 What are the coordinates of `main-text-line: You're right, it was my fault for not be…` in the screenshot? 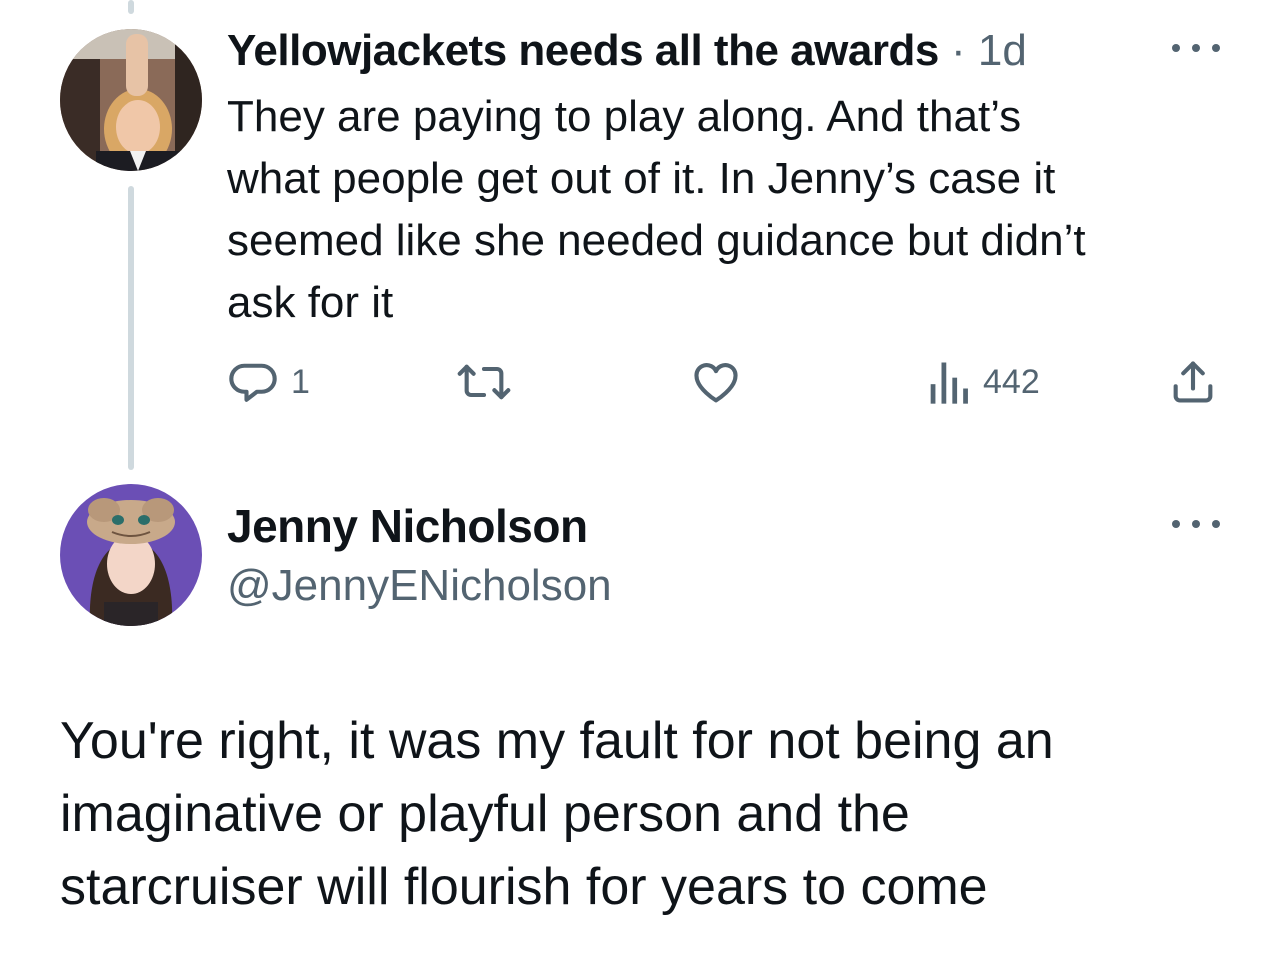 It's located at (557, 741).